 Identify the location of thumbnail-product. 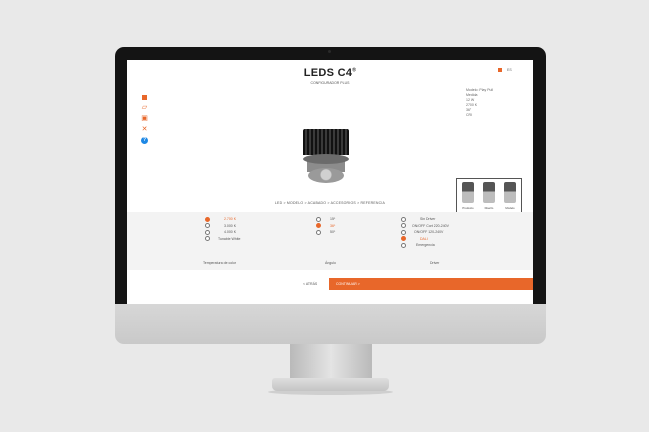
(468, 192).